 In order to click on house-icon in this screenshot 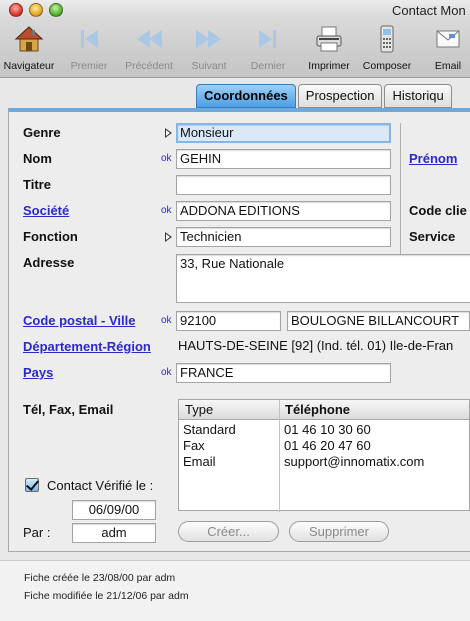, I will do `click(29, 39)`.